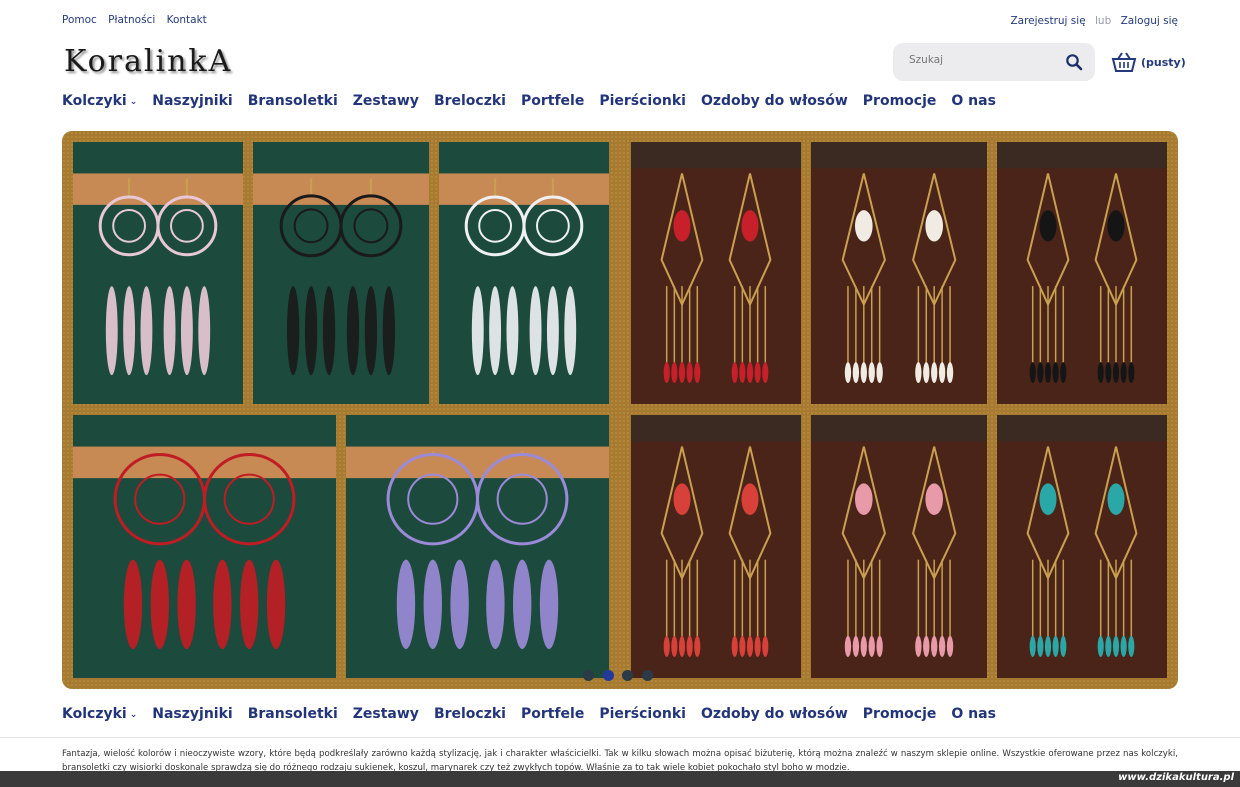  Describe the element at coordinates (716, 546) in the screenshot. I see `chandelier-earrings-multicolor-image` at that location.